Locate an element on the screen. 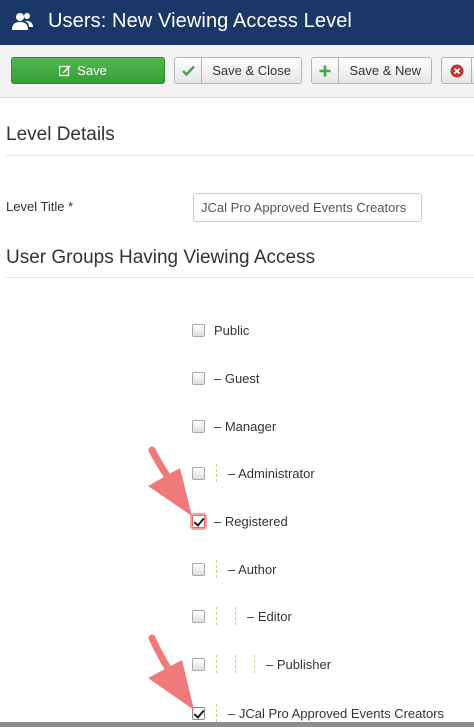 The width and height of the screenshot is (474, 727). level-title-input is located at coordinates (307, 207).